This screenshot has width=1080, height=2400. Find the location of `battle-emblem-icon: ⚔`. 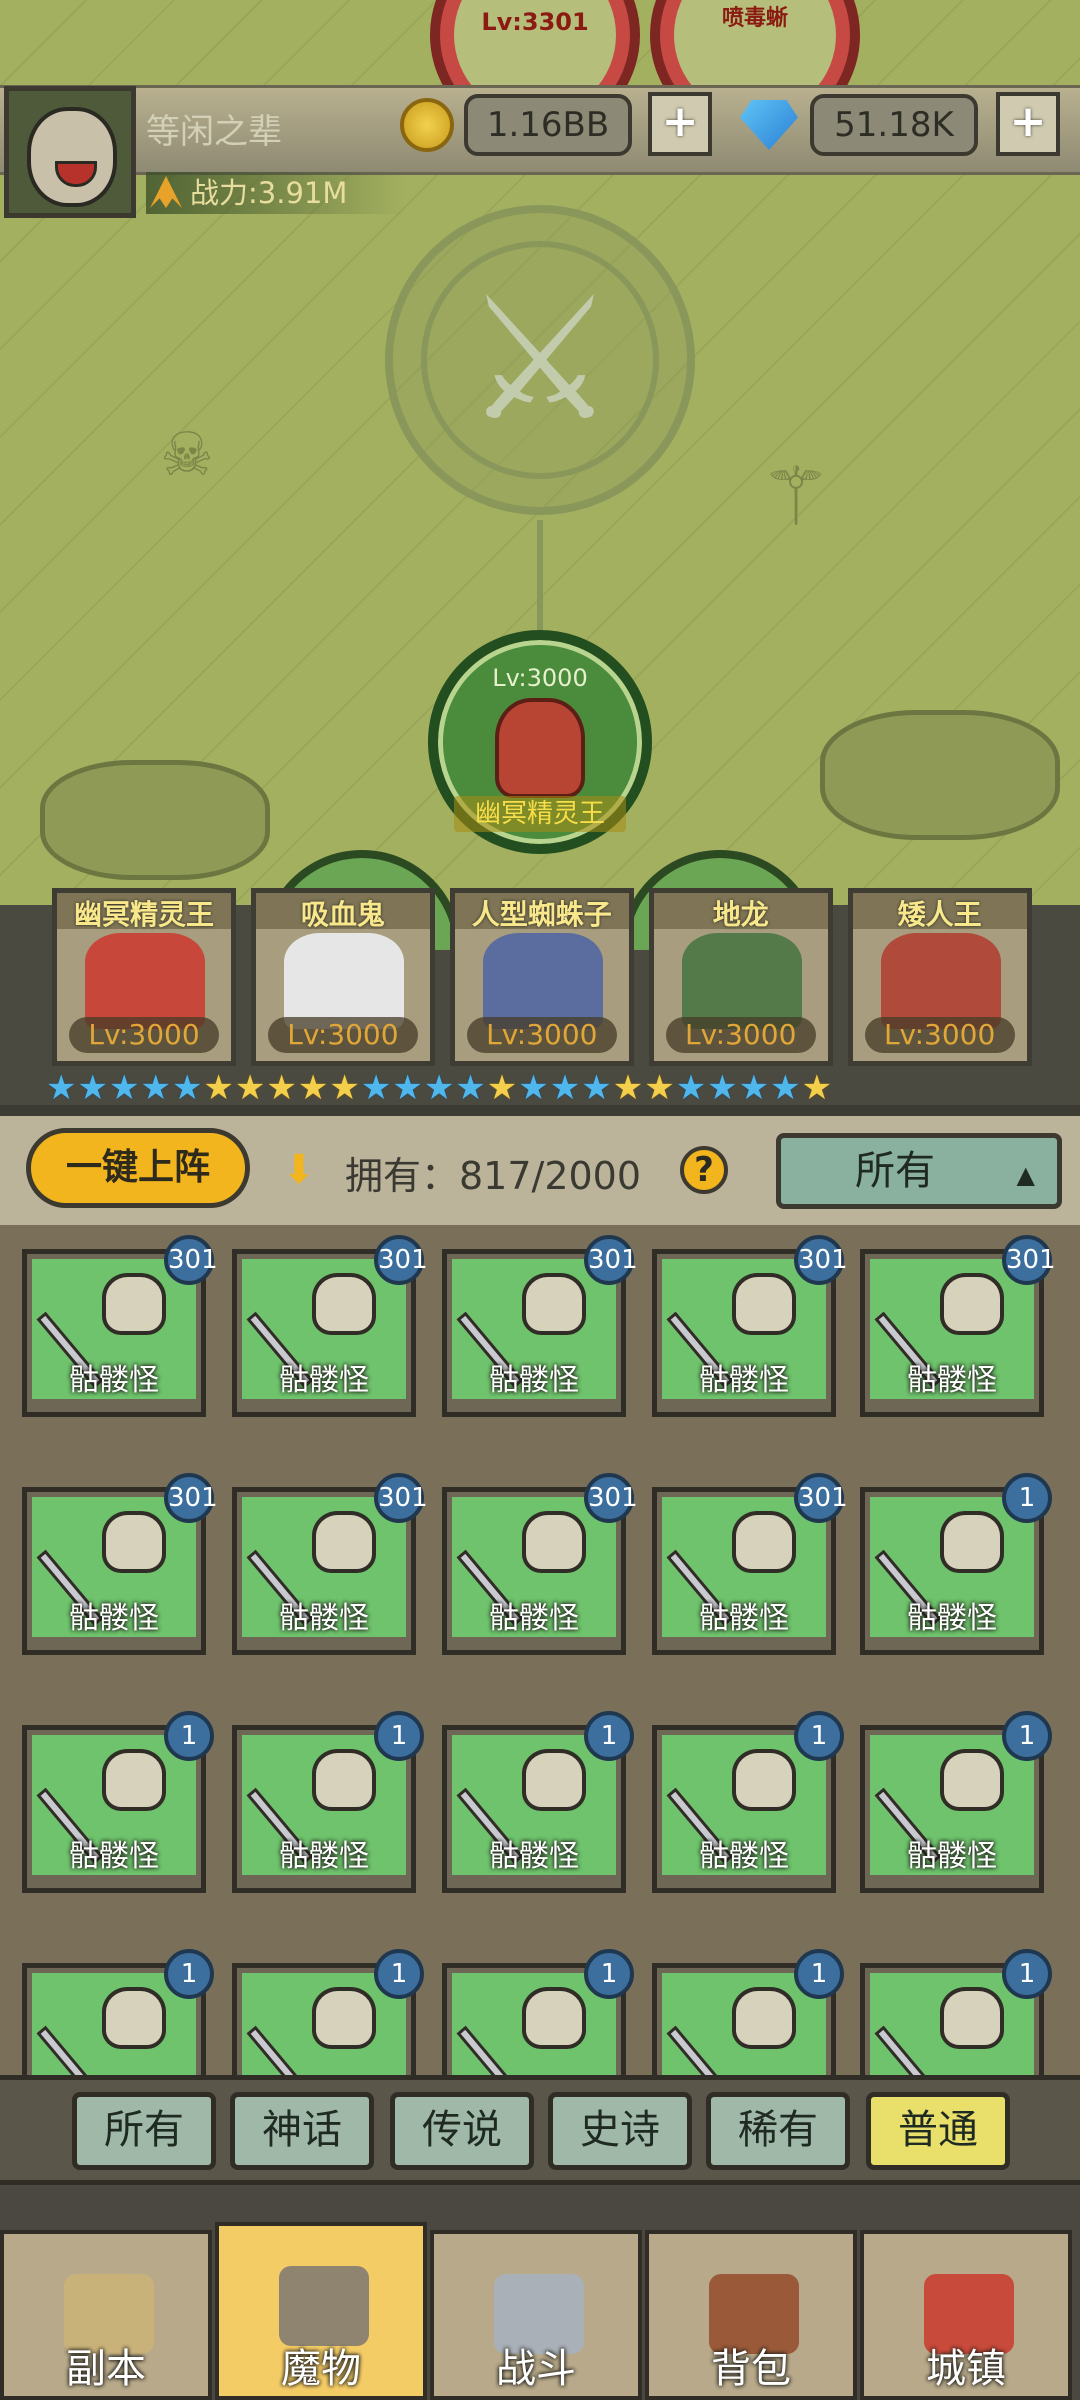

battle-emblem-icon: ⚔ is located at coordinates (540, 360).